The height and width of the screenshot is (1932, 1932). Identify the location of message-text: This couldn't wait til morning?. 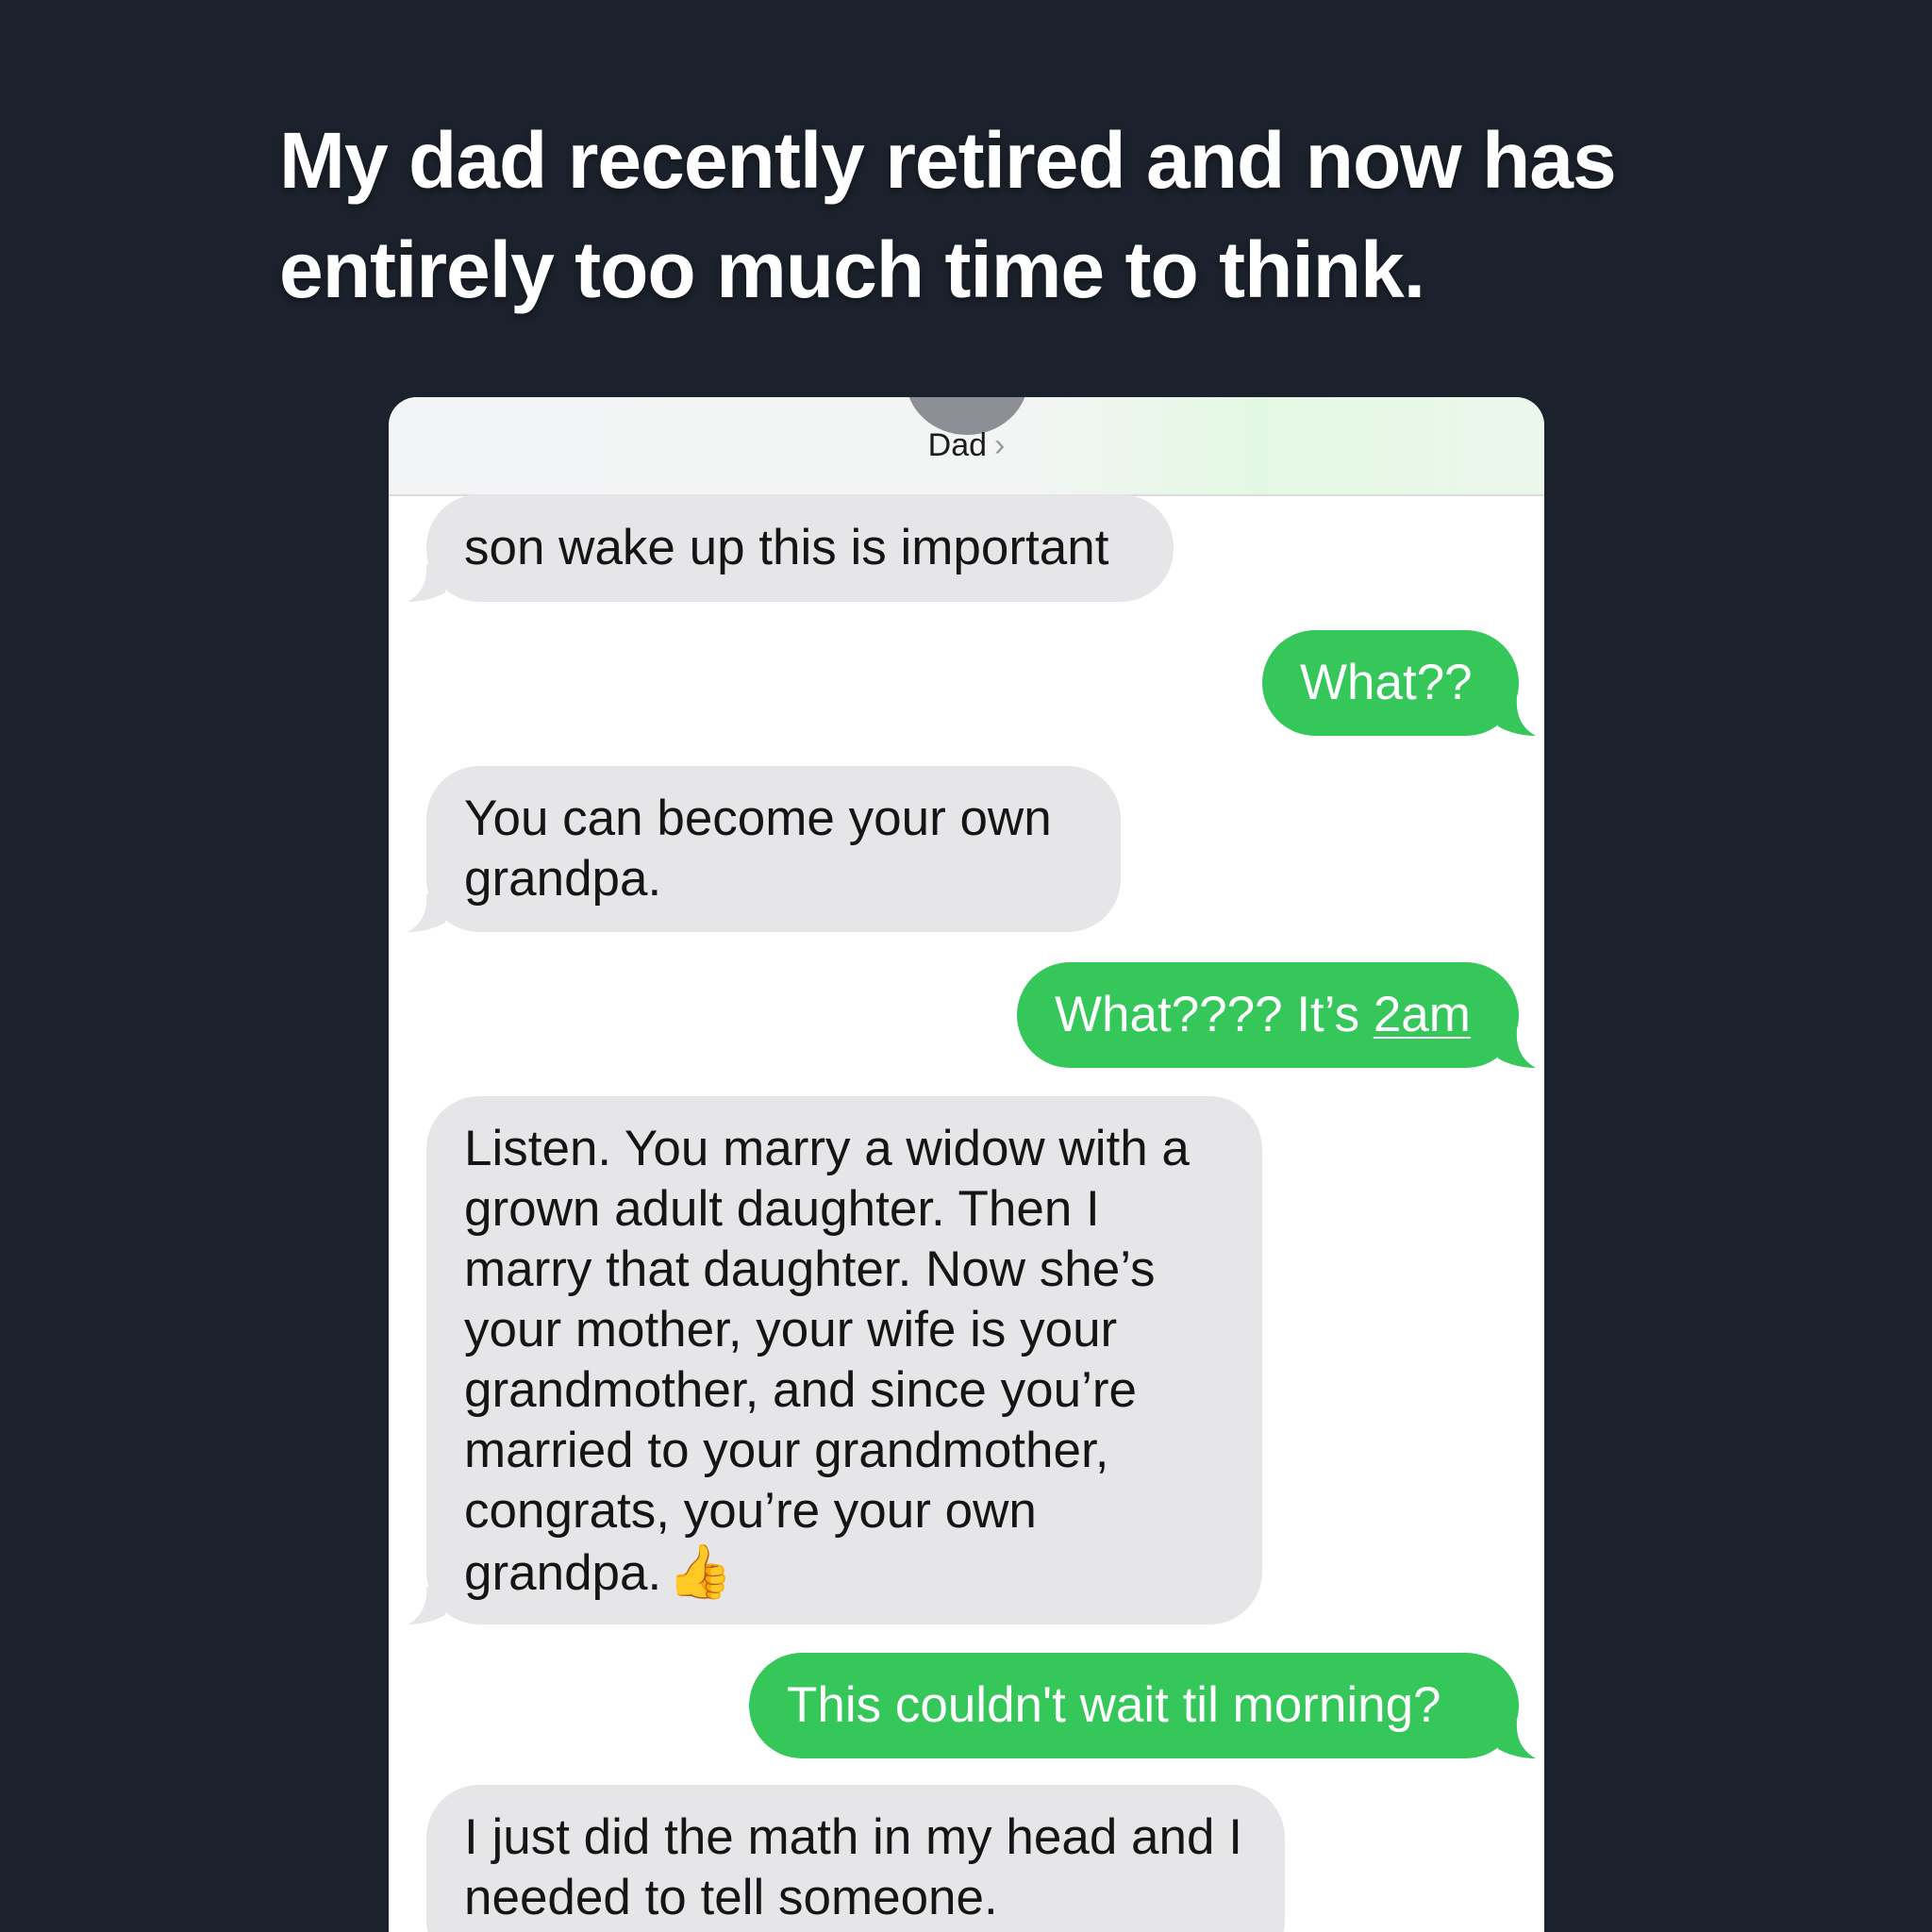
(1114, 1705).